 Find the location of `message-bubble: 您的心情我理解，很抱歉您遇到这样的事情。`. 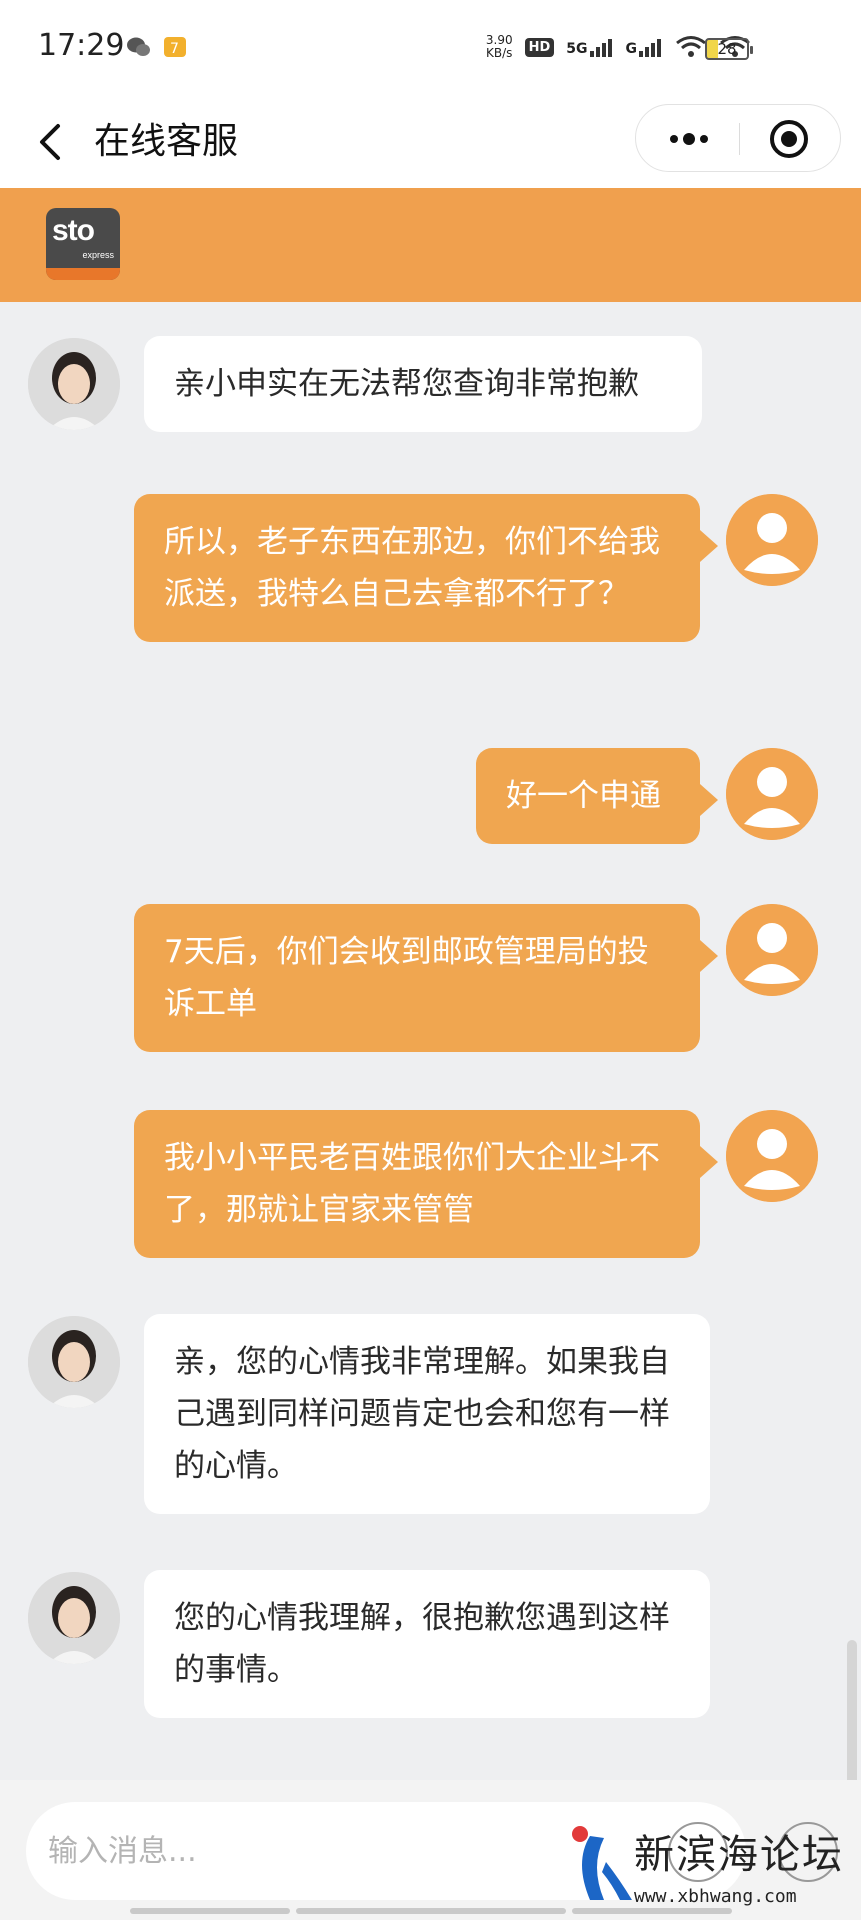

message-bubble: 您的心情我理解，很抱歉您遇到这样的事情。 is located at coordinates (427, 1644).